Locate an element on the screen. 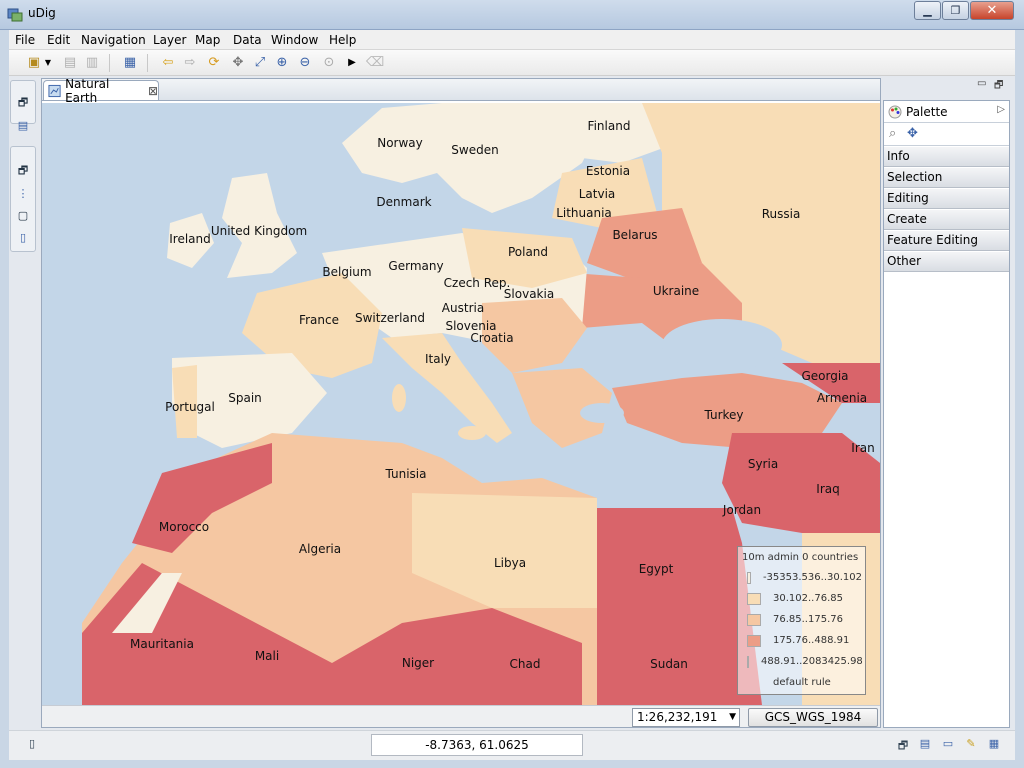  restore-view-icon: 🗗 is located at coordinates (23, 103).